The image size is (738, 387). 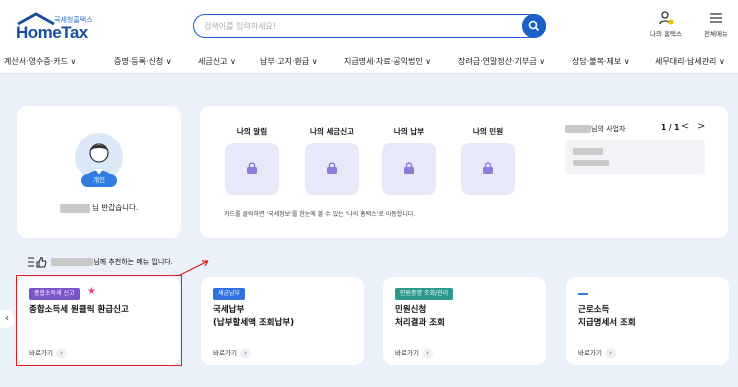 I want to click on my-civil-petition-box, so click(x=488, y=169).